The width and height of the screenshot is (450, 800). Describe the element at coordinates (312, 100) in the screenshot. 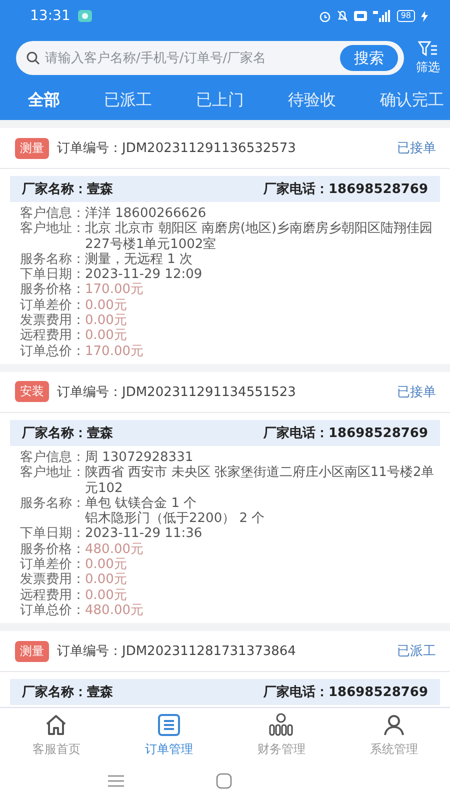

I see `tab: 待验收` at that location.